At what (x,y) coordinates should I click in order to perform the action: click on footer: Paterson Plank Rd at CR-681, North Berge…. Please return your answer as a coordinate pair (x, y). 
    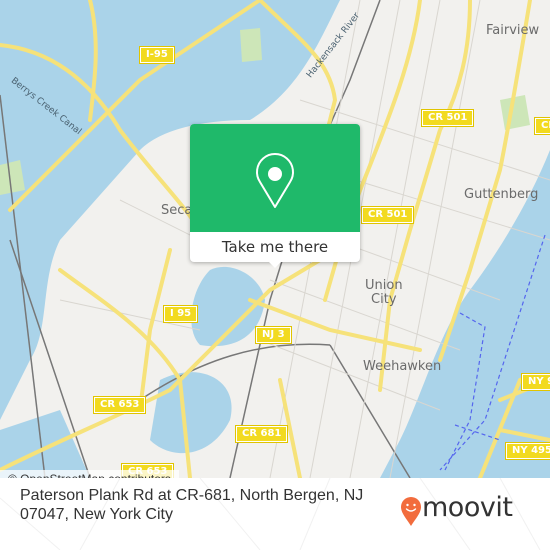
    Looking at the image, I should click on (275, 514).